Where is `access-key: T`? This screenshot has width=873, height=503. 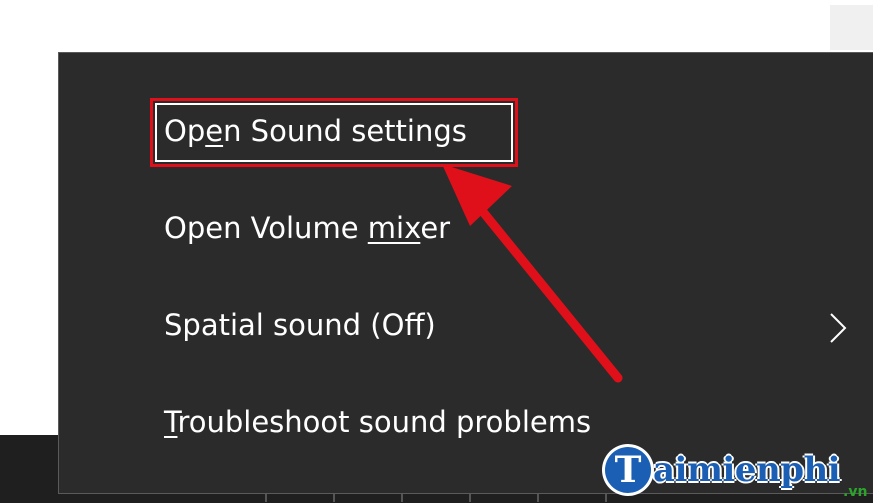
access-key: T is located at coordinates (171, 422).